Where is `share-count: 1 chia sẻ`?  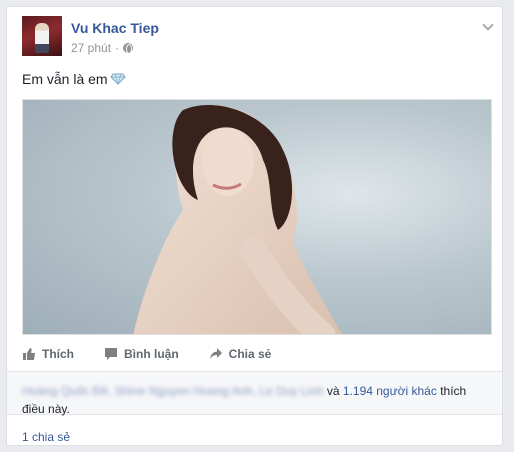 share-count: 1 chia sẻ is located at coordinates (46, 437).